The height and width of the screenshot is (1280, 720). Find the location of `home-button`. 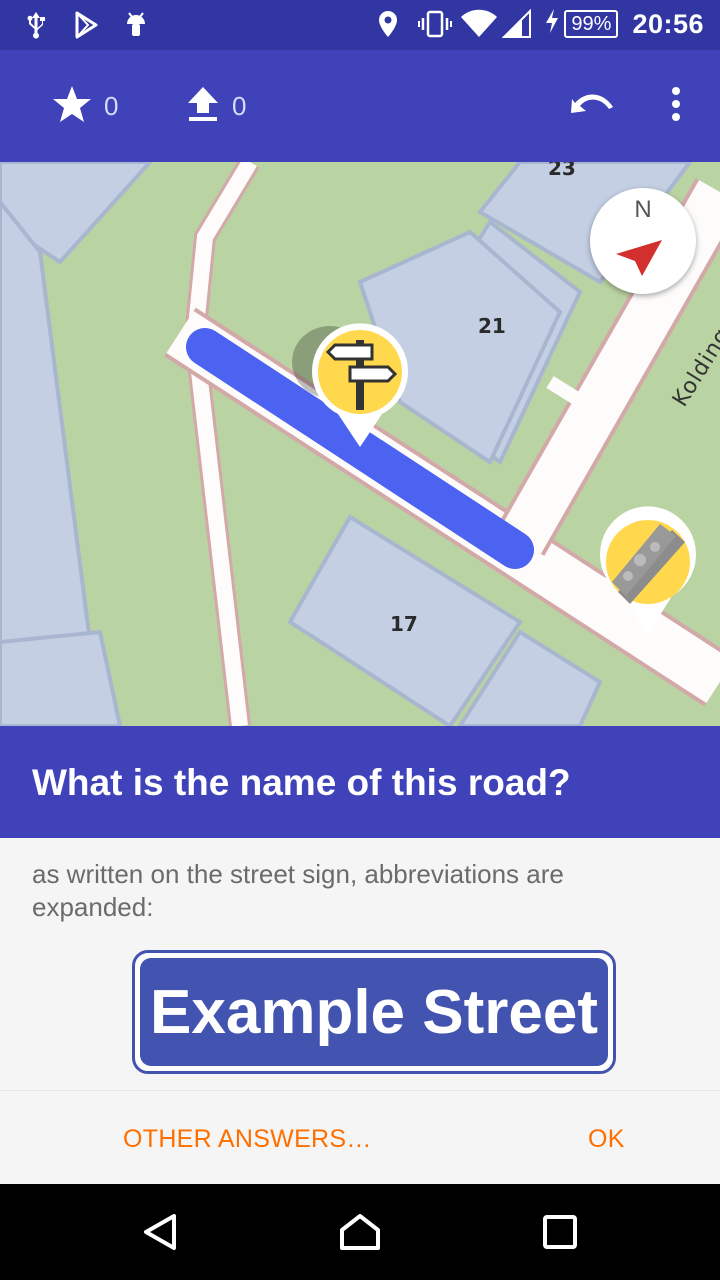

home-button is located at coordinates (360, 1234).